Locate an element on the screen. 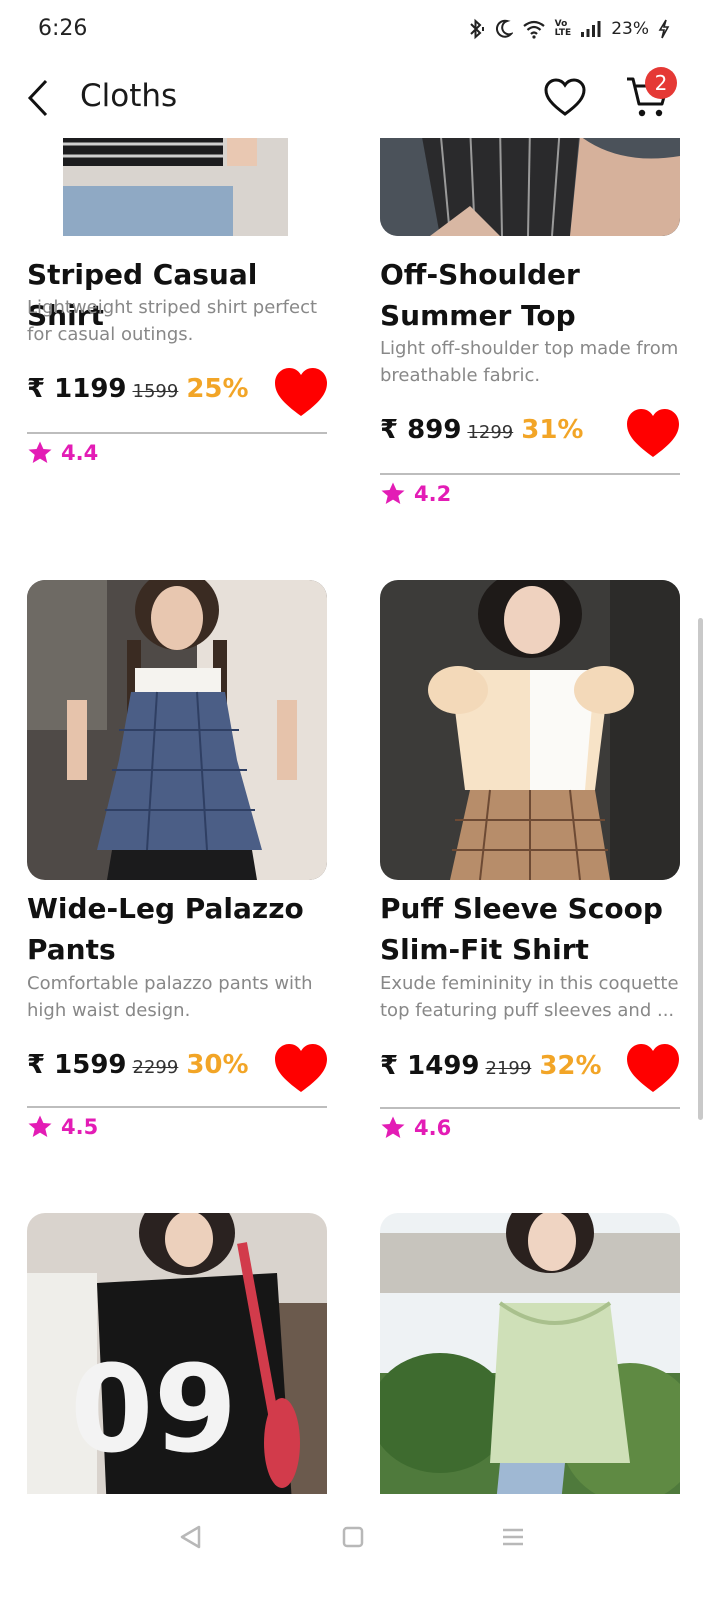 This screenshot has height=1600, width=720. rating-value: 4.6 is located at coordinates (433, 1128).